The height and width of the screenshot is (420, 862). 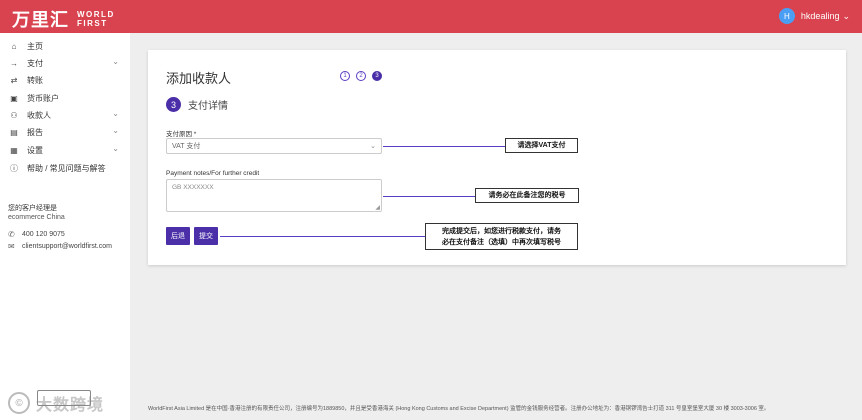 I want to click on watermark-icon: ©, so click(x=19, y=403).